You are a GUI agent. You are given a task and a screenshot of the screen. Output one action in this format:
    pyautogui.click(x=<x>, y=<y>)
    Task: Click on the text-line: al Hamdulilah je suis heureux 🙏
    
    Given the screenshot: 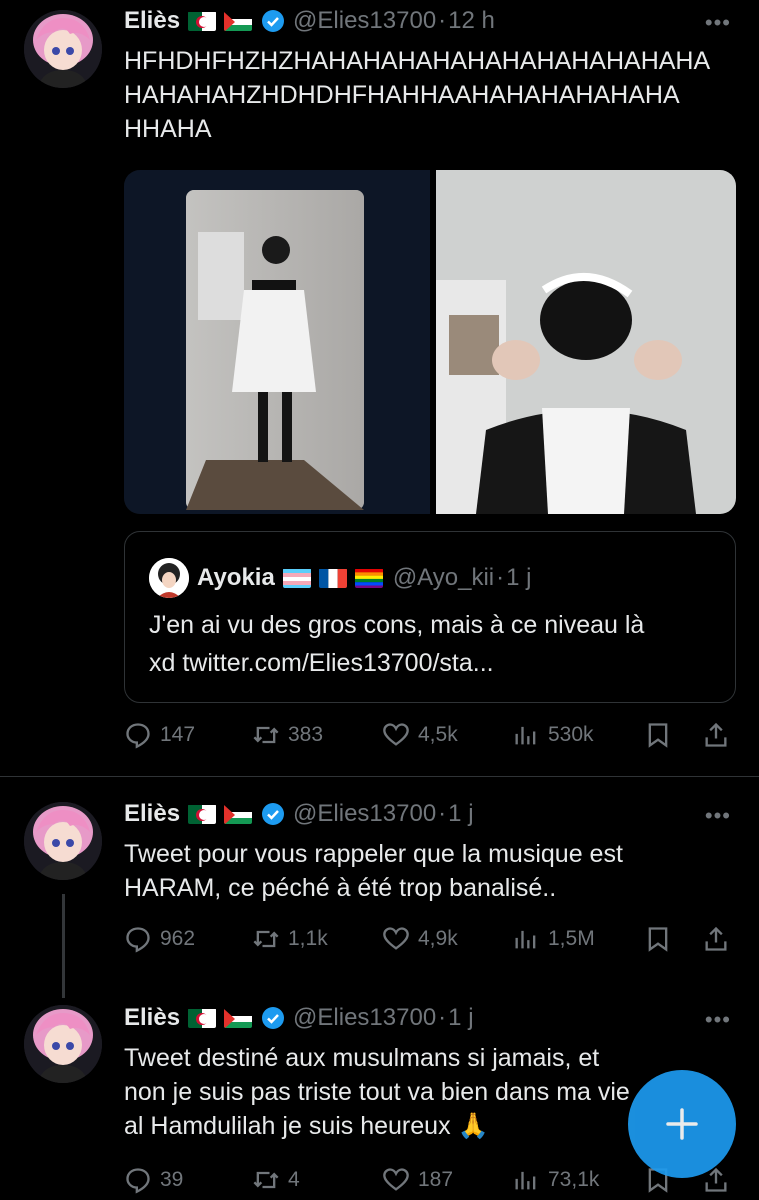 What is the action you would take?
    pyautogui.click(x=306, y=1126)
    